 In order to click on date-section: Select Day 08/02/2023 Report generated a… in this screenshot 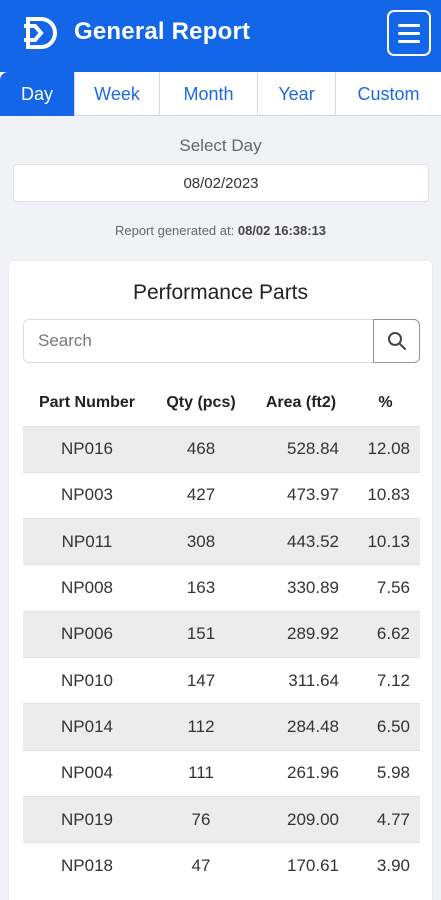, I will do `click(220, 183)`.